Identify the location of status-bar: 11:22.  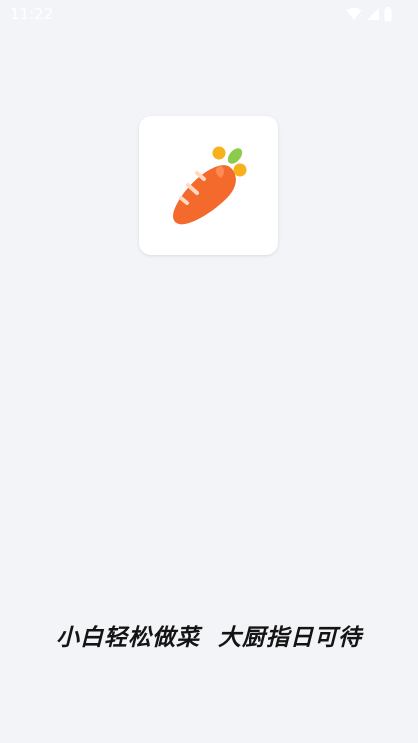
(209, 14).